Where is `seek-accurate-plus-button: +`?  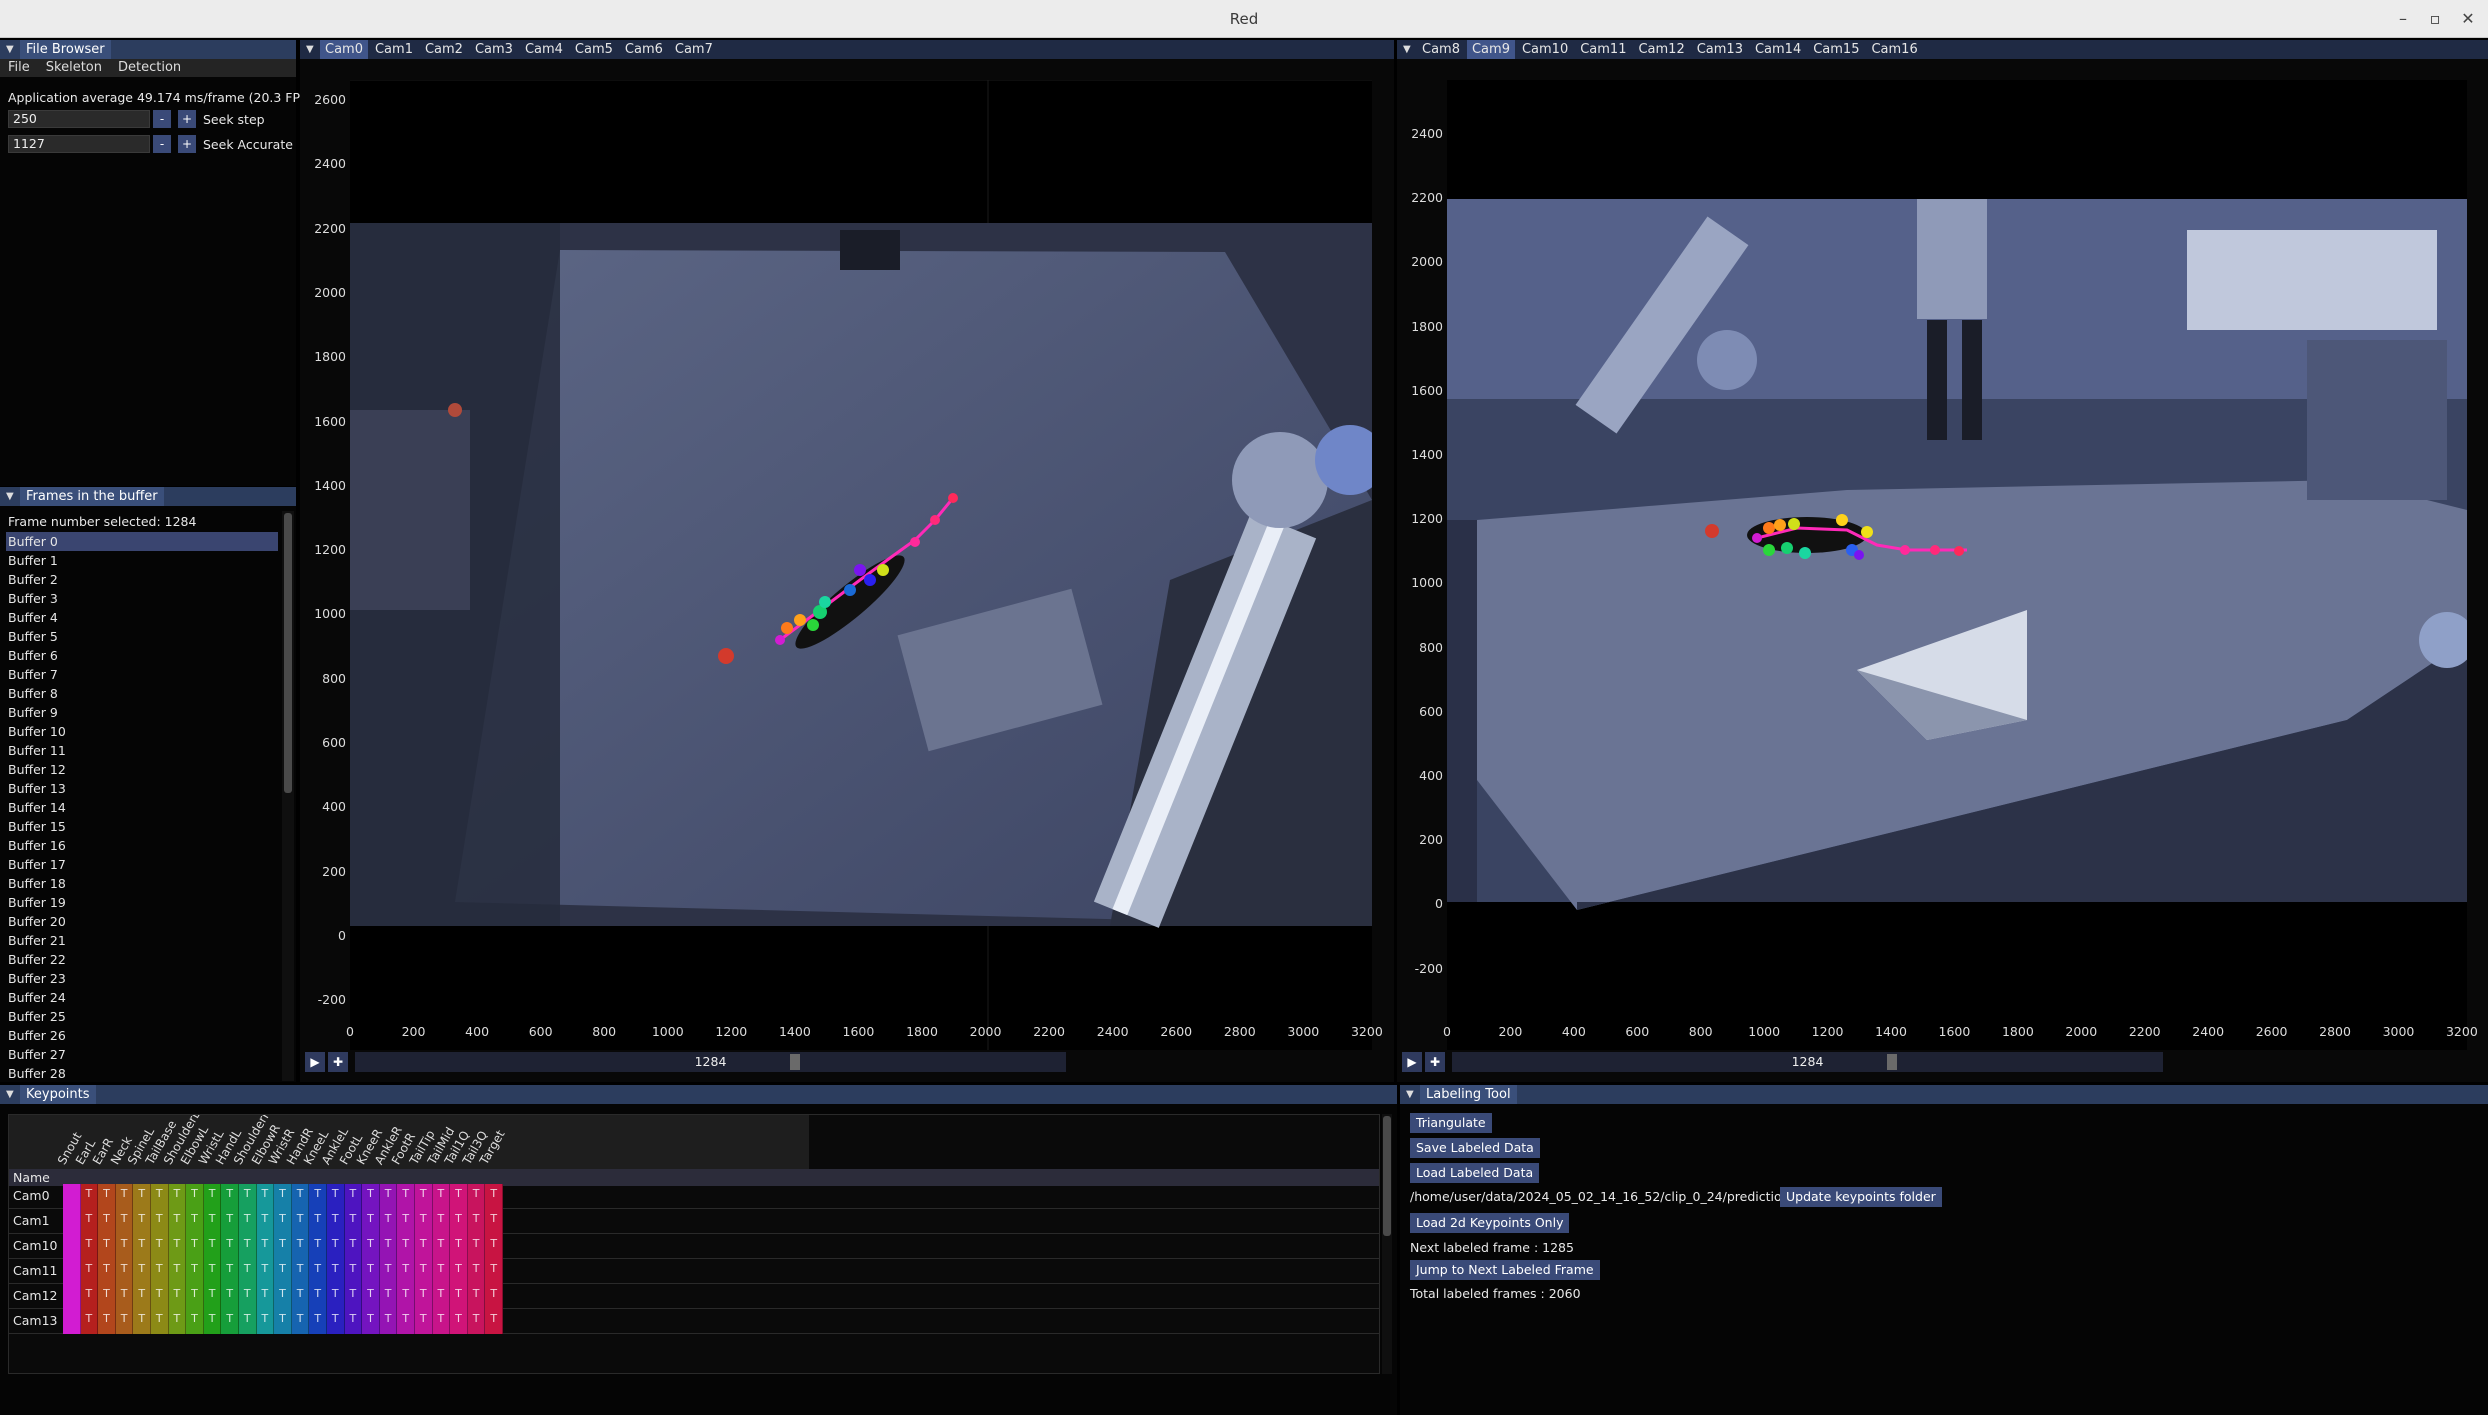 seek-accurate-plus-button: + is located at coordinates (187, 144).